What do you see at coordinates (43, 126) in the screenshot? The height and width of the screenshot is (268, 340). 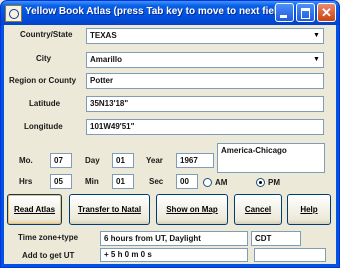 I see `longitude-label: Longitude` at bounding box center [43, 126].